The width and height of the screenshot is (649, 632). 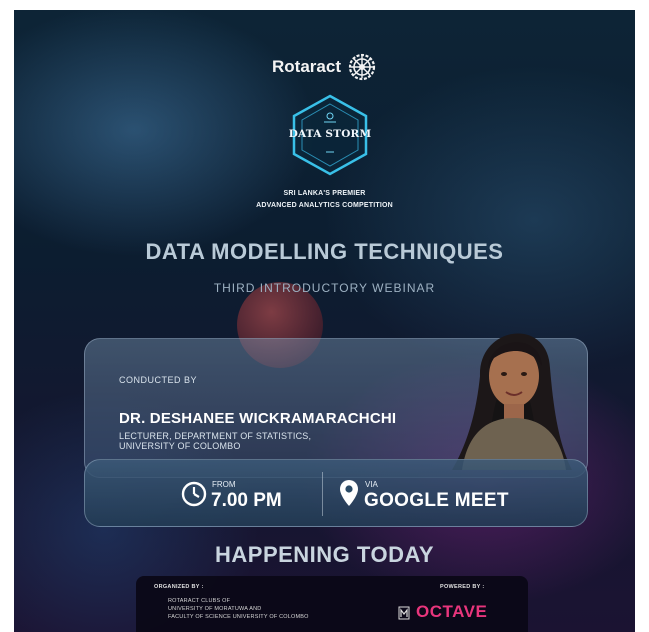 I want to click on organizer-line1: ROTARACT CLUBS OF, so click(x=199, y=601).